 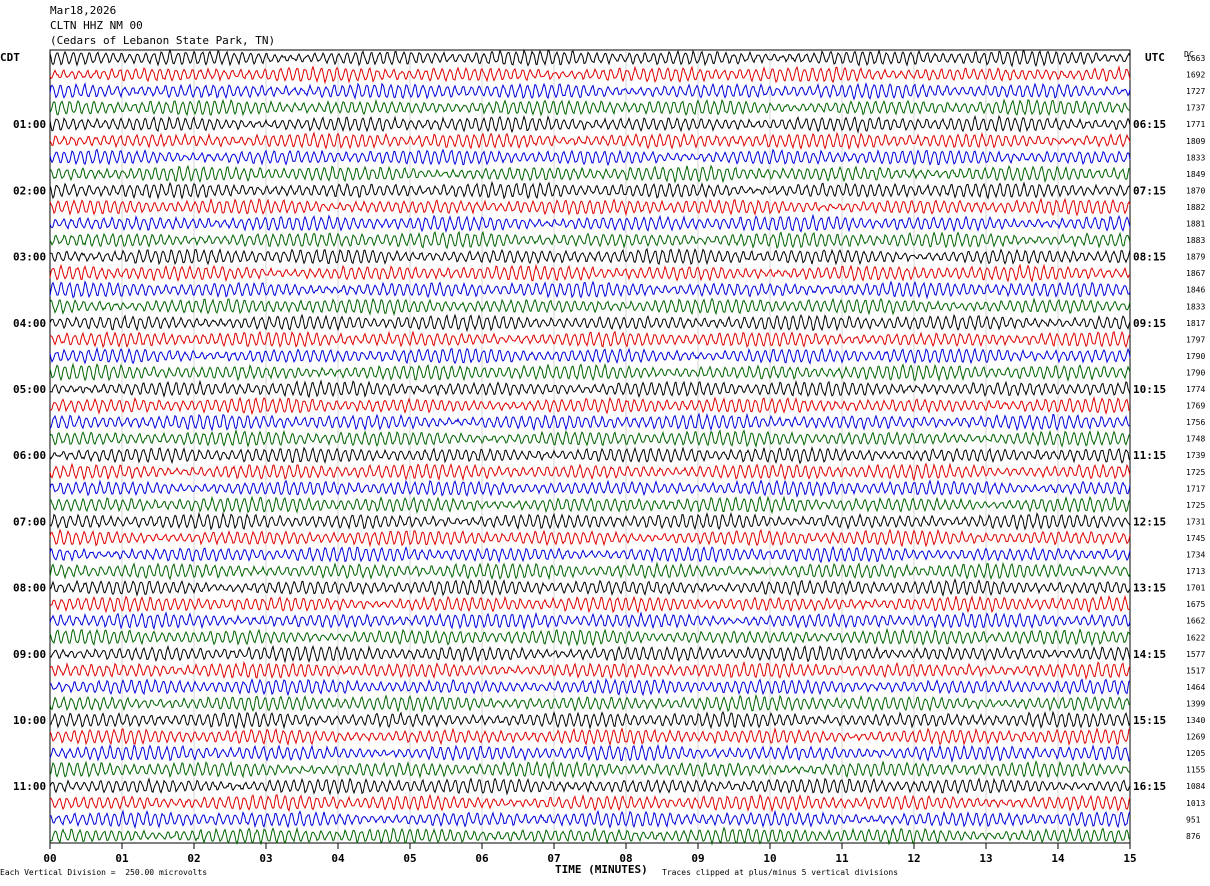 I want to click on header-station: CLTN HHZ NM 00, so click(x=96, y=25).